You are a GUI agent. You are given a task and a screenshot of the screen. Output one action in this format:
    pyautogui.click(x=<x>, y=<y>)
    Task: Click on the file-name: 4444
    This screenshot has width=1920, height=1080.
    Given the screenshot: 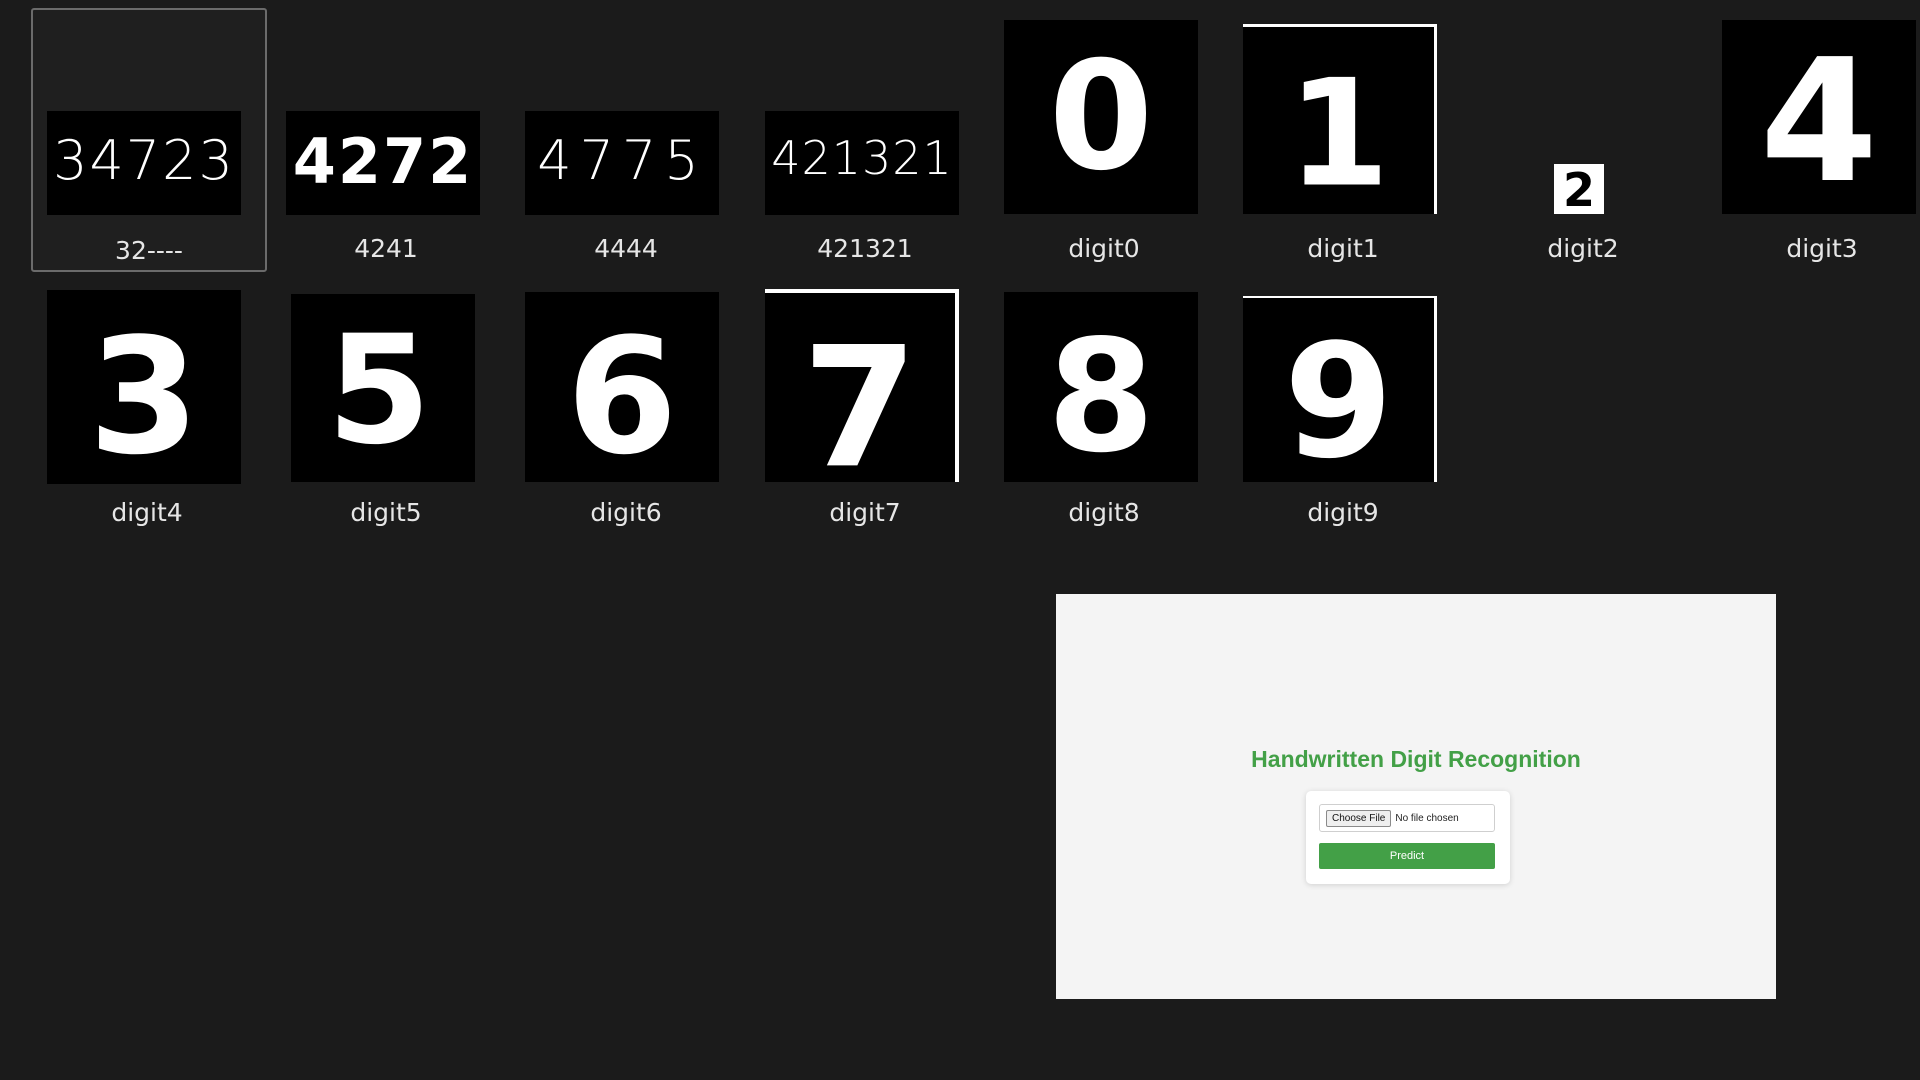 What is the action you would take?
    pyautogui.click(x=626, y=248)
    